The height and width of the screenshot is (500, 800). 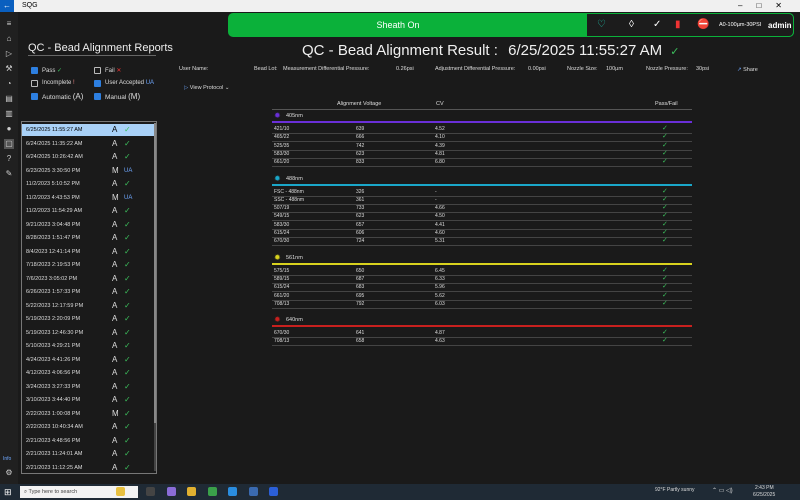 I want to click on channel-name: 708/13, so click(x=282, y=303).